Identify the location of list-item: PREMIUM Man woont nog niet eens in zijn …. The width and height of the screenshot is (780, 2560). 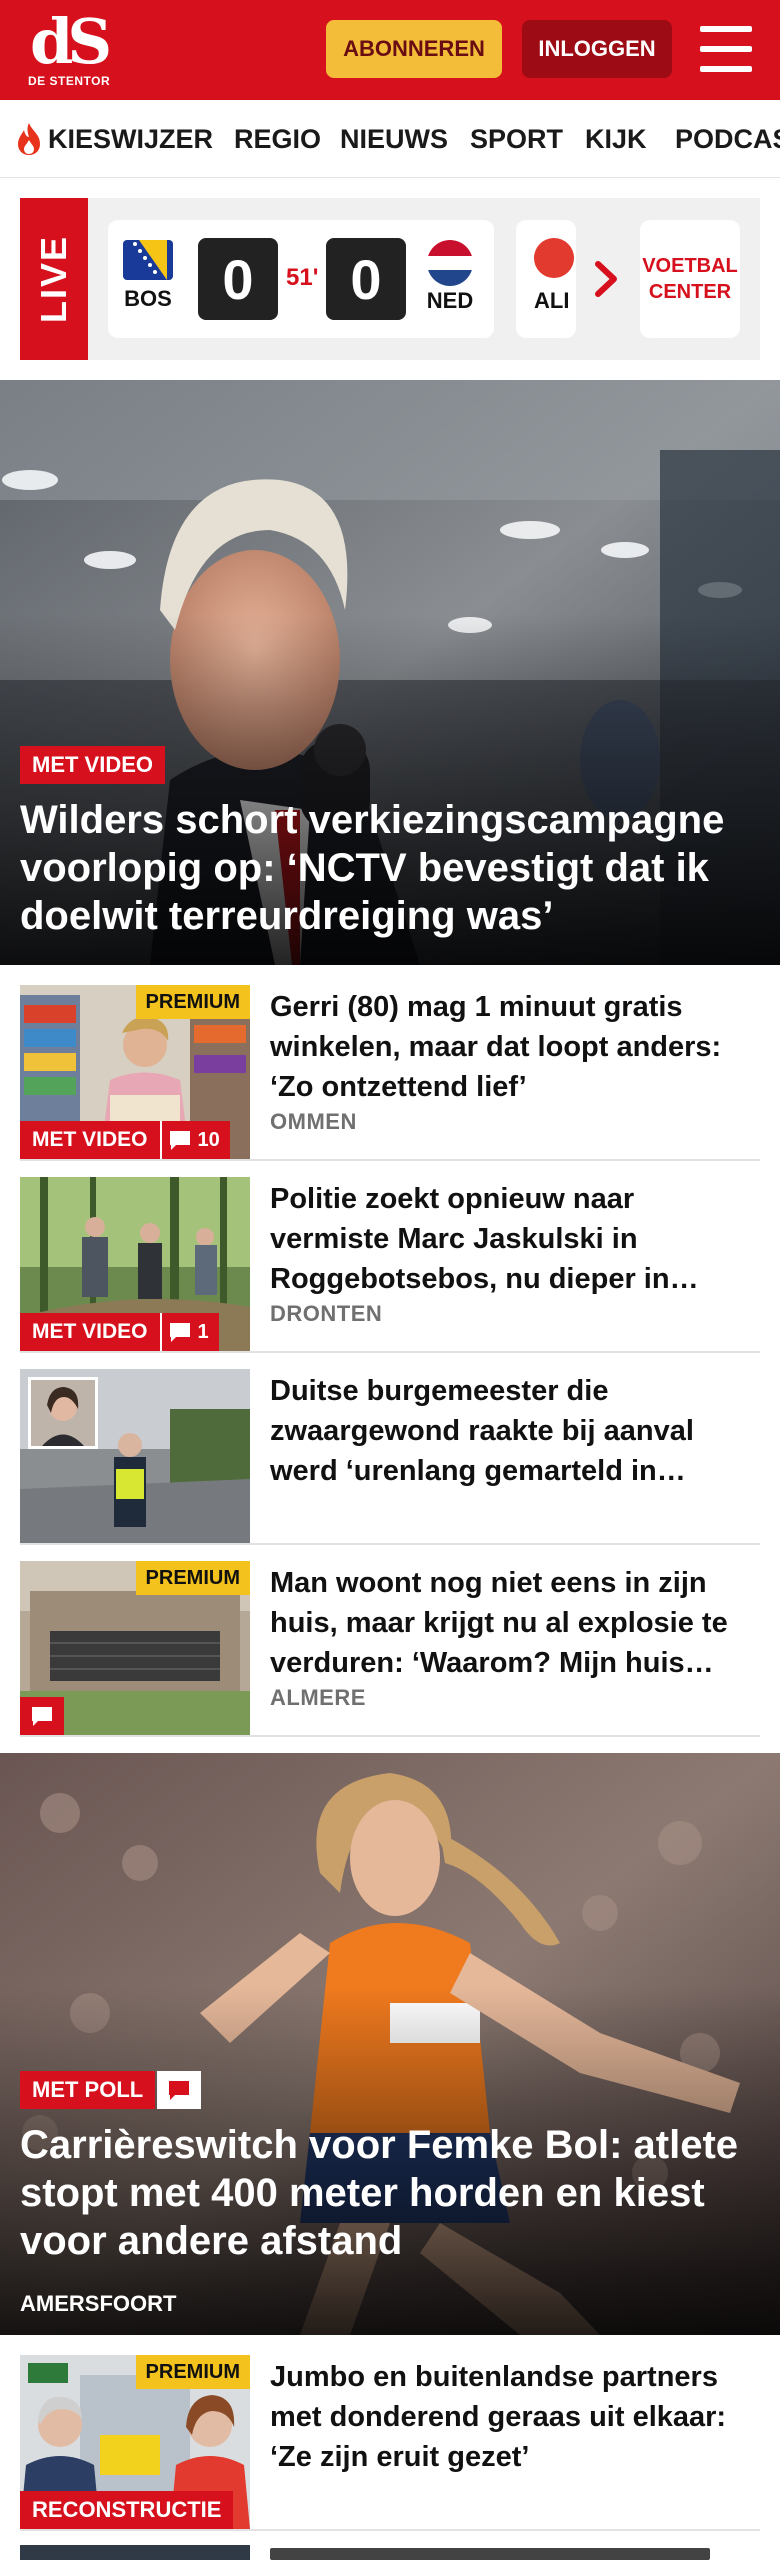
(390, 1649).